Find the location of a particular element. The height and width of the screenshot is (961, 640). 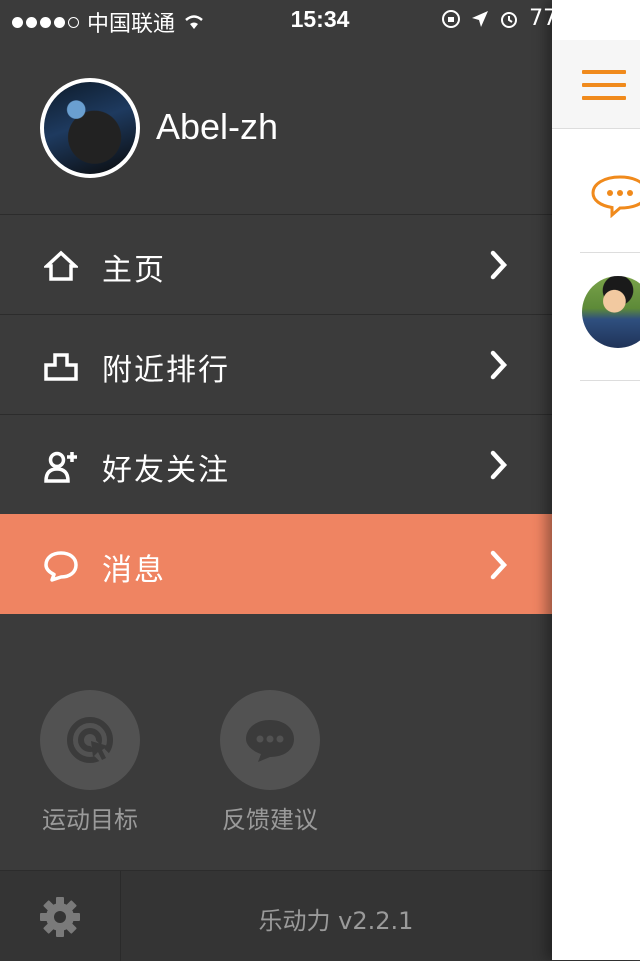

menu-item-label: 主页 is located at coordinates (134, 270).